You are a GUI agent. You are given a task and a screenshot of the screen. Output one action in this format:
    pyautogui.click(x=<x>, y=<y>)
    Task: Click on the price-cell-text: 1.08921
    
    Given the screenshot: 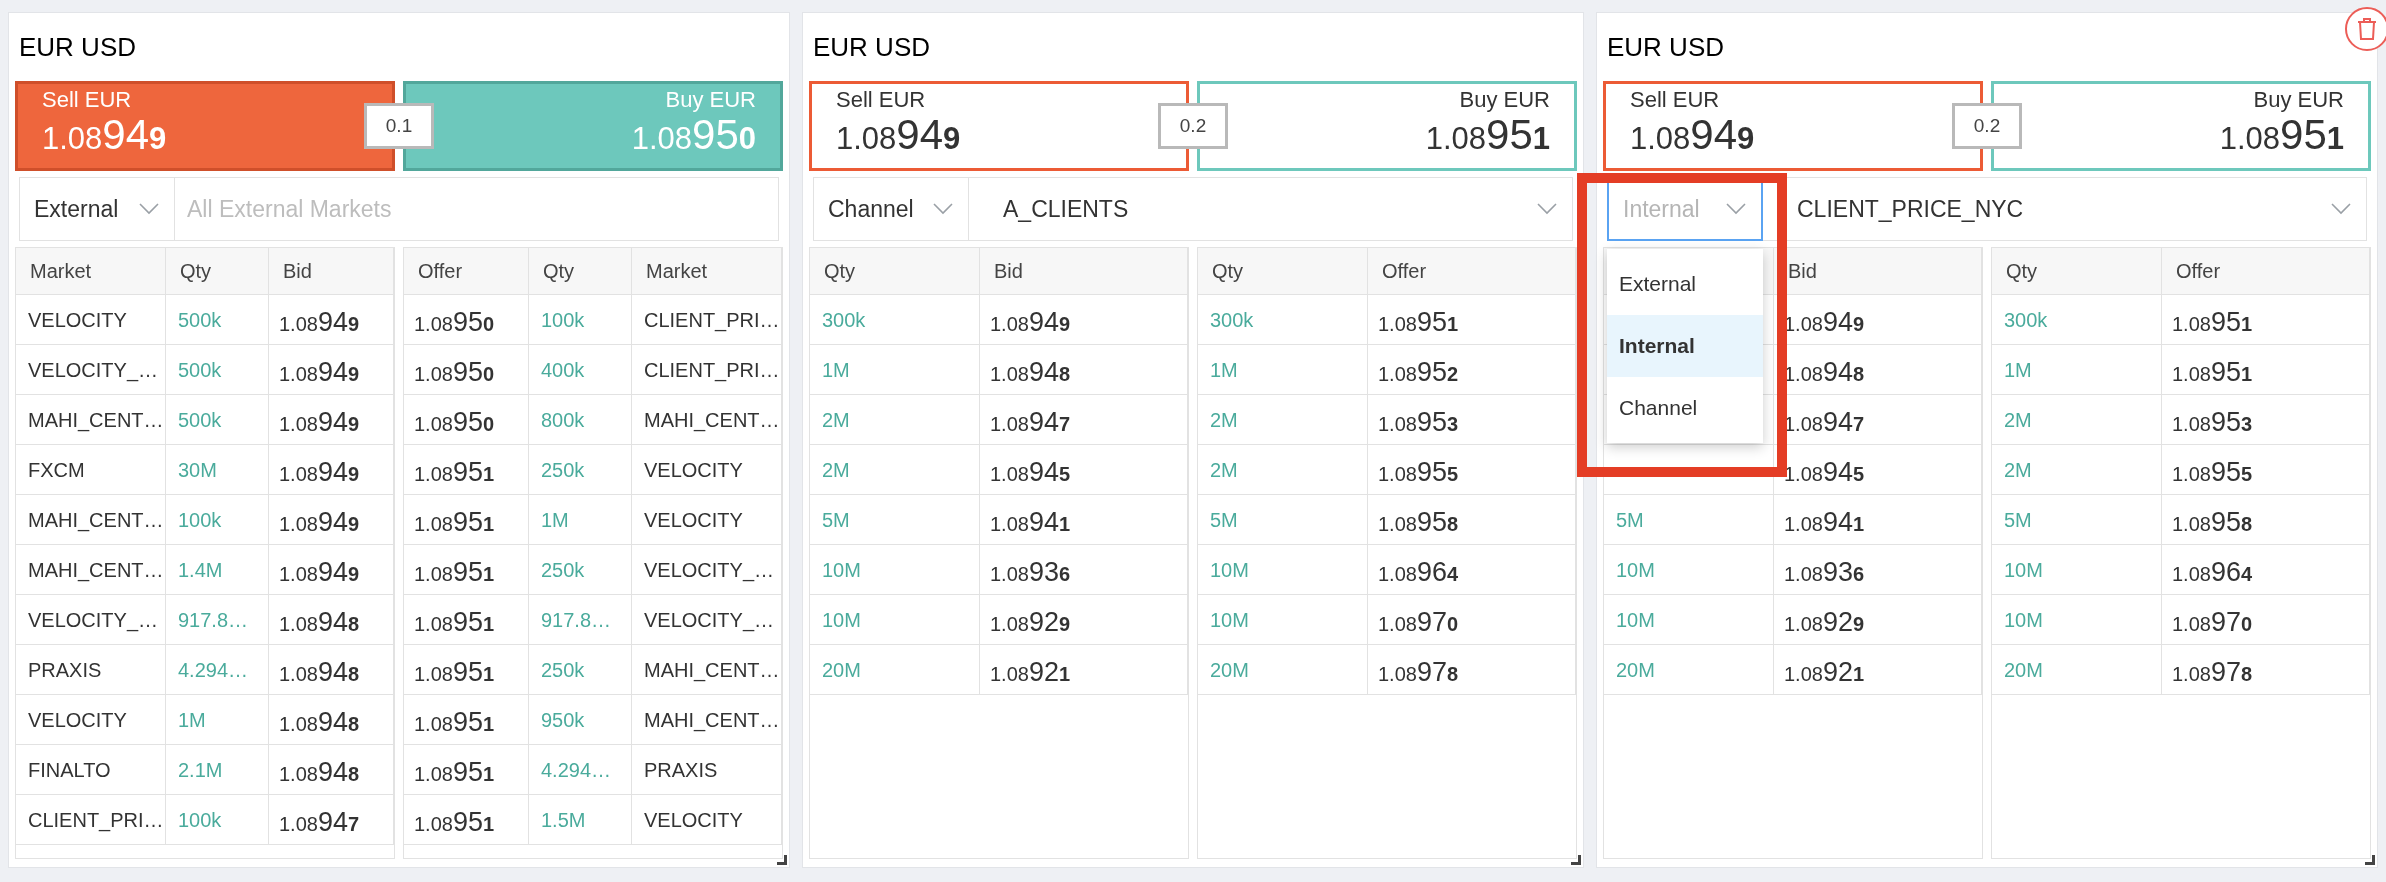 What is the action you would take?
    pyautogui.click(x=1824, y=673)
    